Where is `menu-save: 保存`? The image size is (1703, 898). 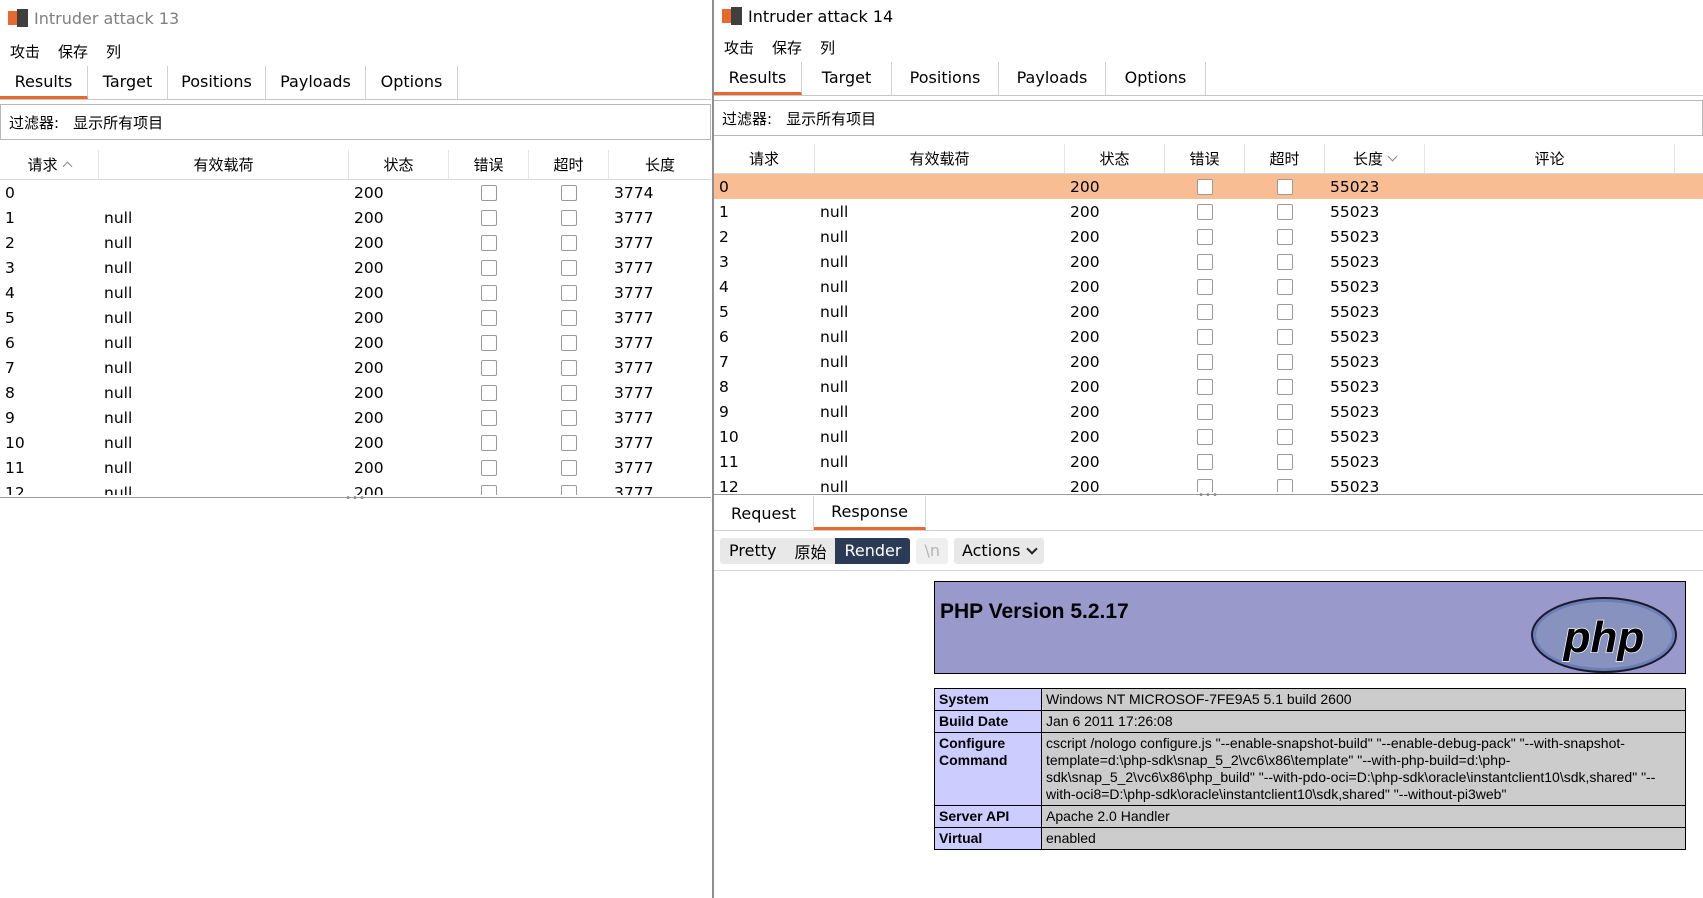
menu-save: 保存 is located at coordinates (787, 47).